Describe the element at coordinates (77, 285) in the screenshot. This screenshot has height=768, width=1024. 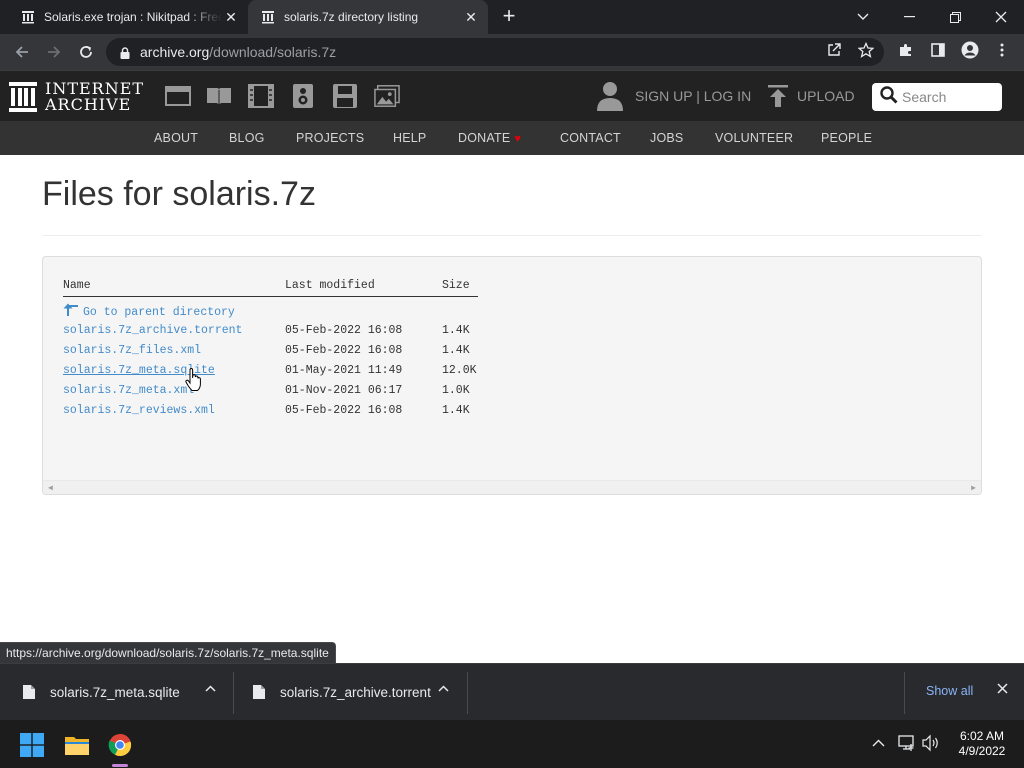
I see `column-header-name: Name` at that location.